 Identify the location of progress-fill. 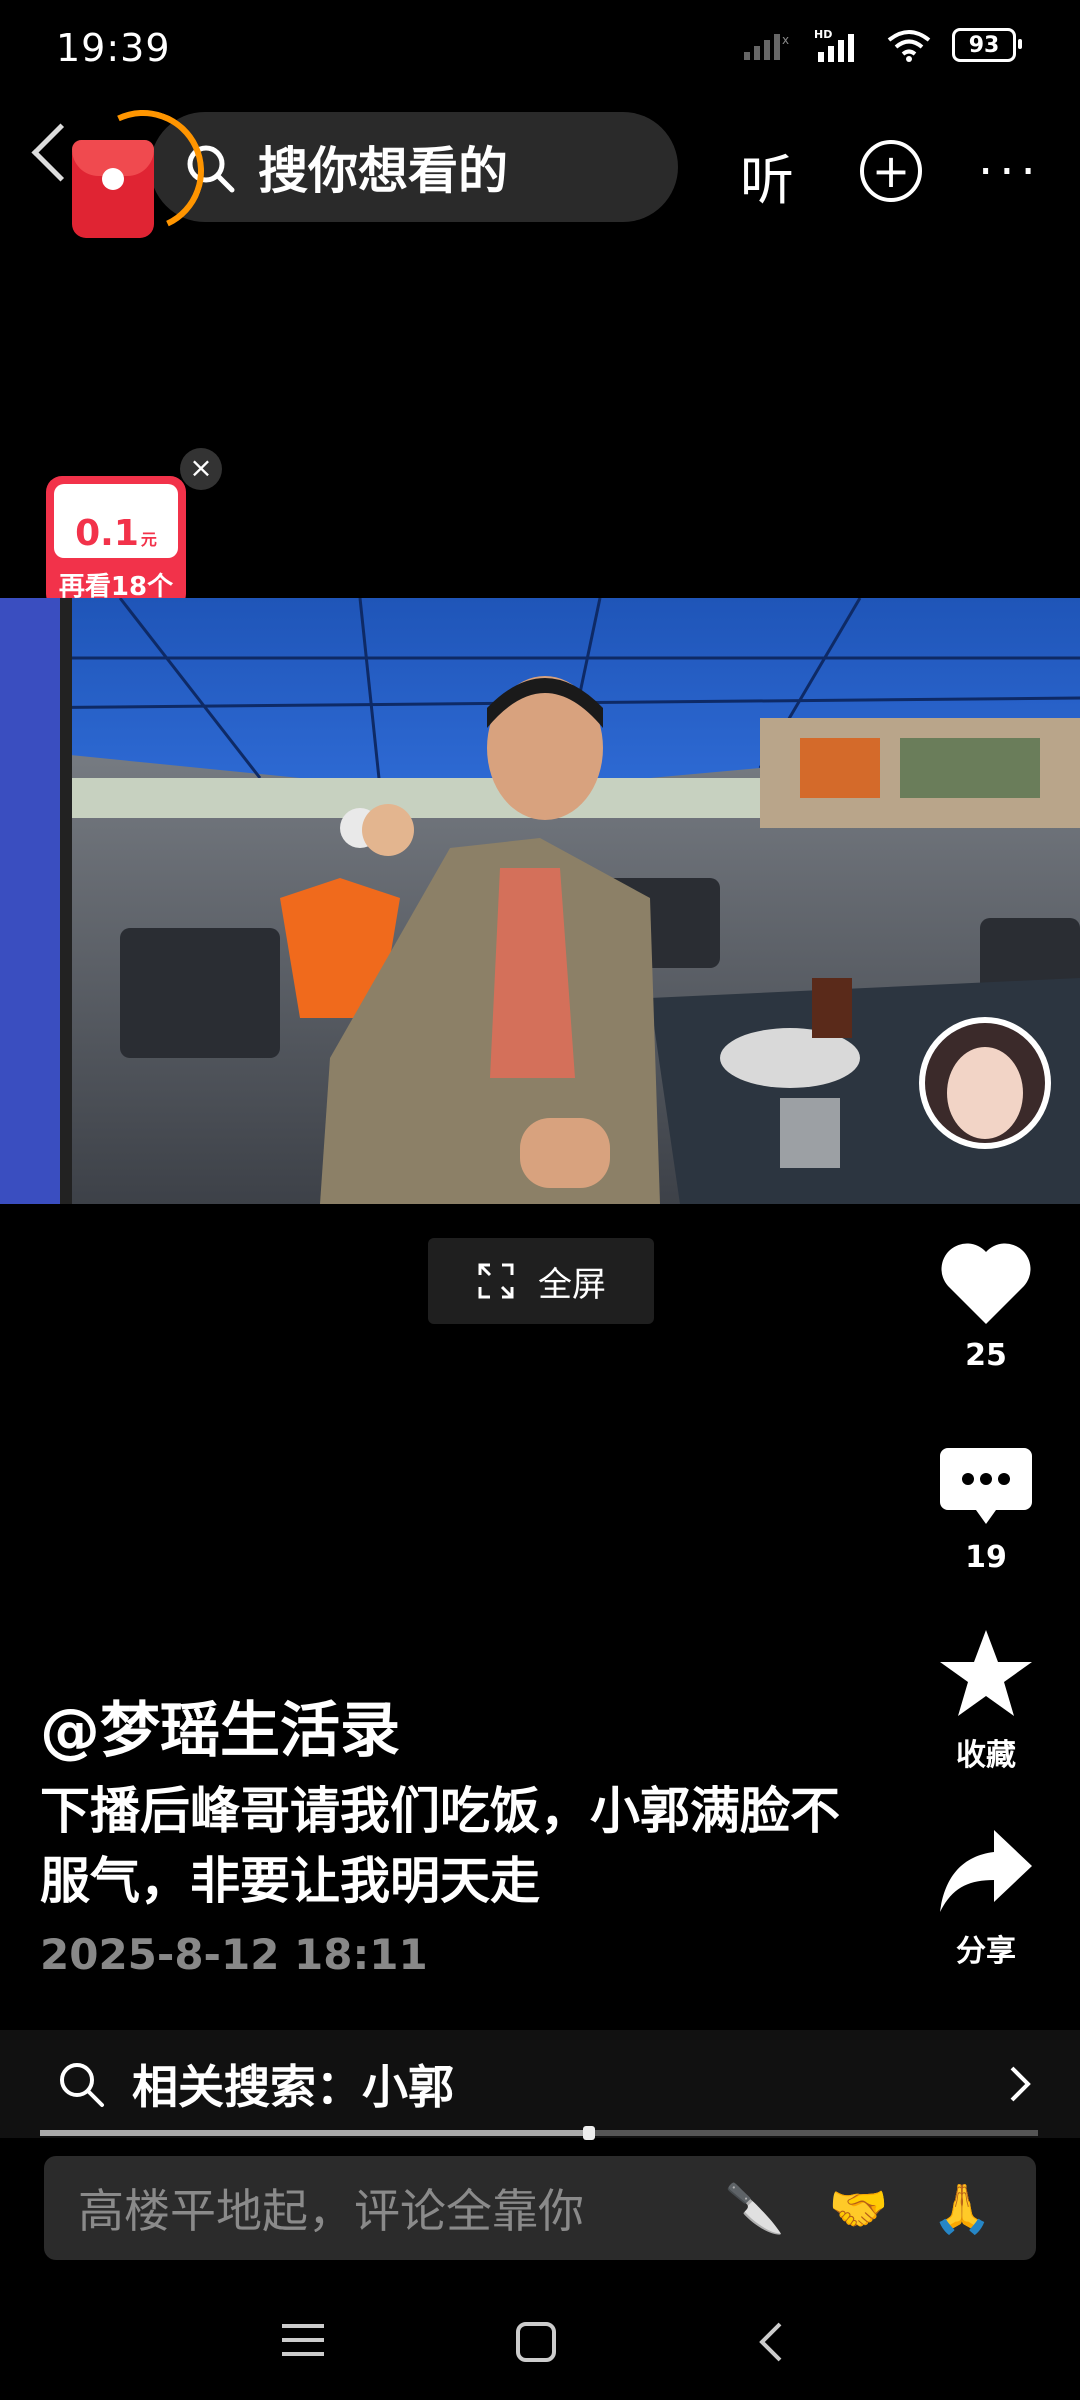
(314, 2133).